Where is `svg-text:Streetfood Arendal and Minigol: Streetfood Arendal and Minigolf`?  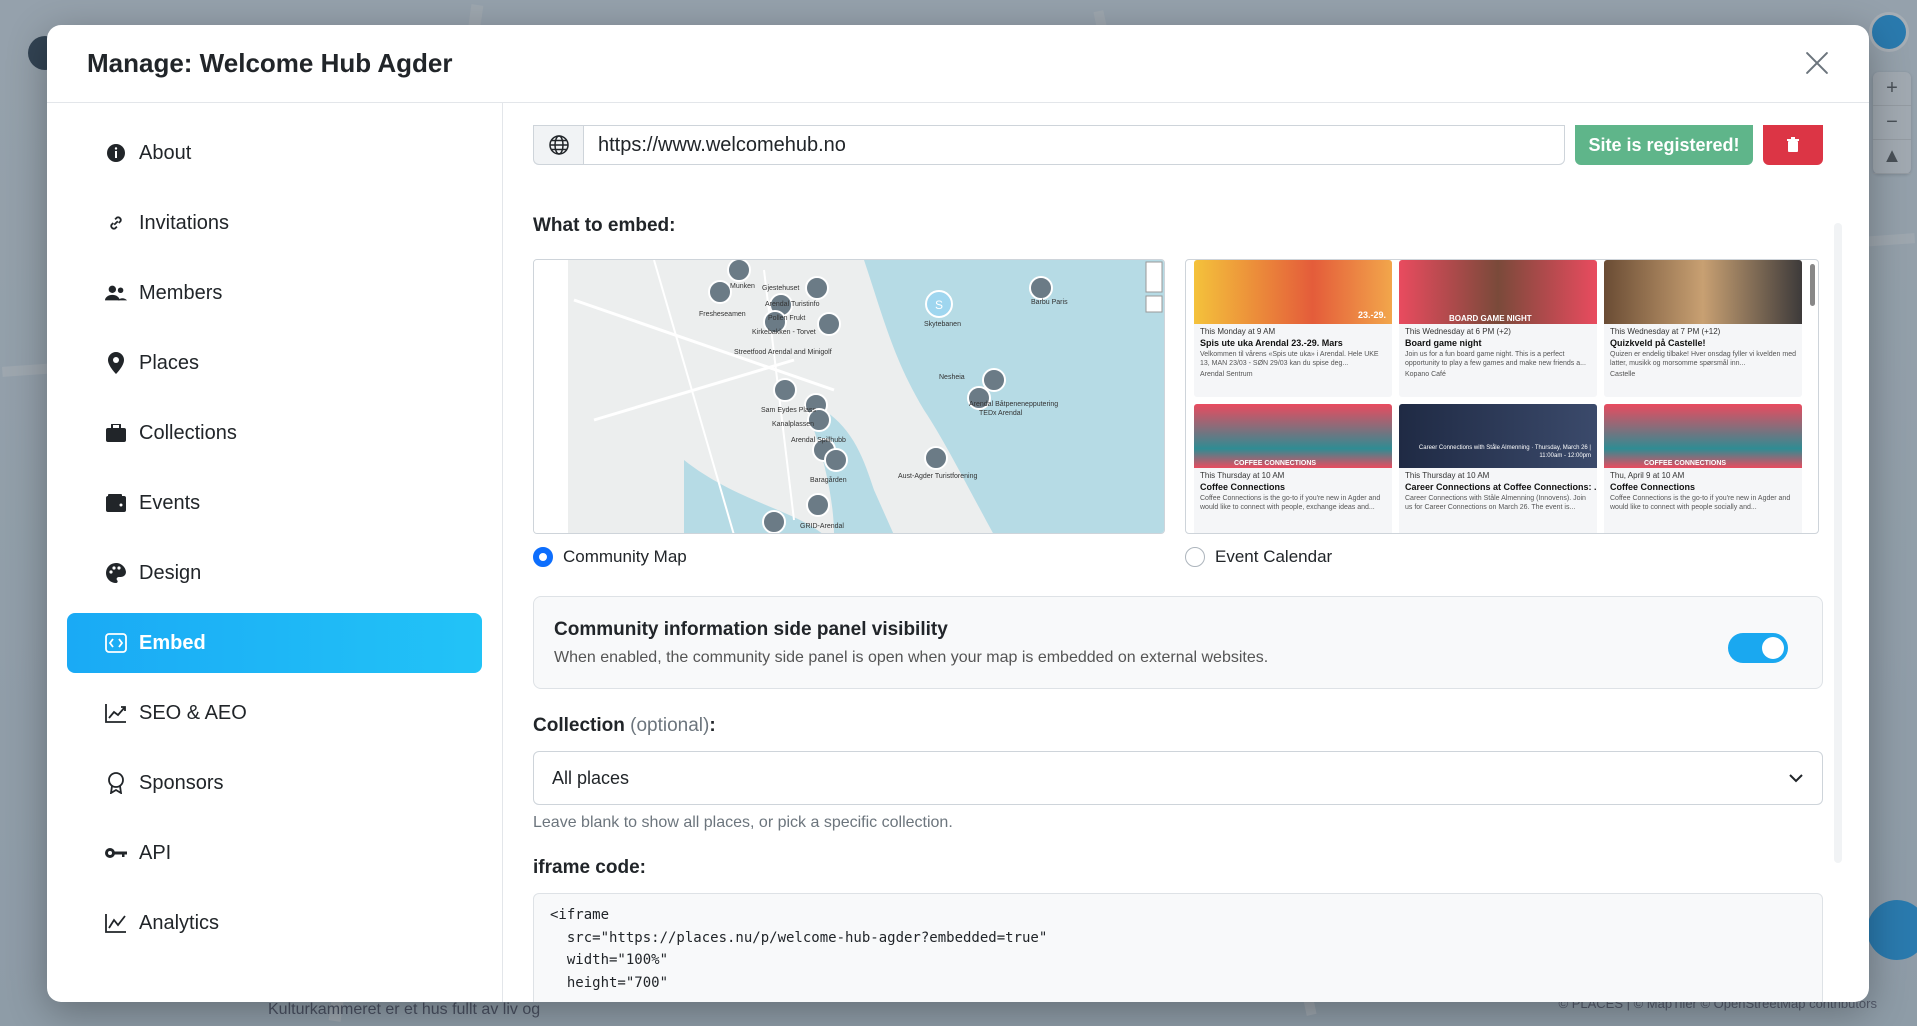
svg-text:Streetfood Arendal and Minigol: Streetfood Arendal and Minigolf is located at coordinates (783, 352).